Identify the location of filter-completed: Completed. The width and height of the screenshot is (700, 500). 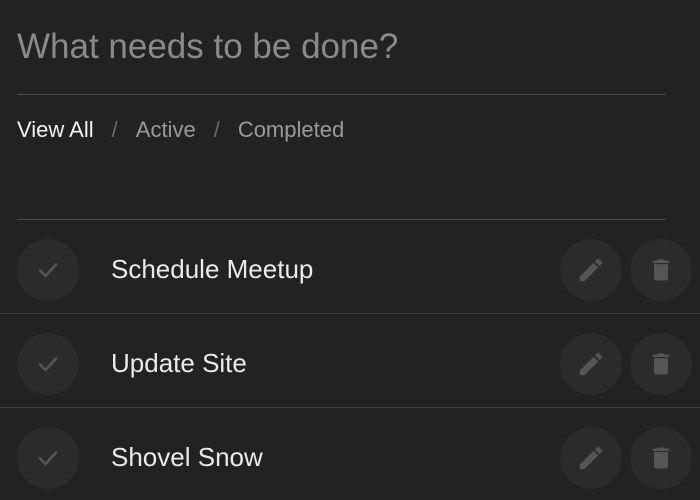
(291, 130).